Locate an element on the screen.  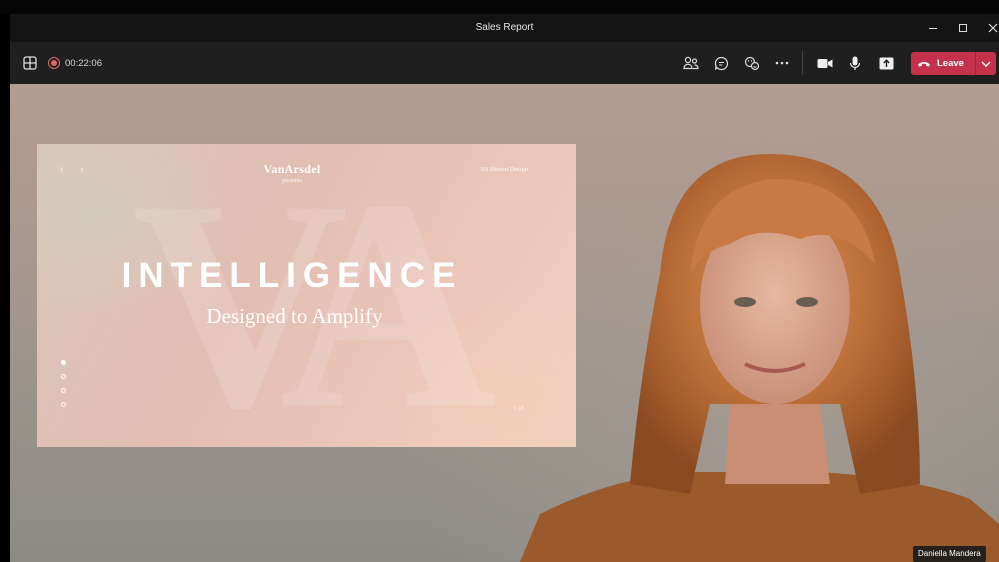
chat-button is located at coordinates (721, 63).